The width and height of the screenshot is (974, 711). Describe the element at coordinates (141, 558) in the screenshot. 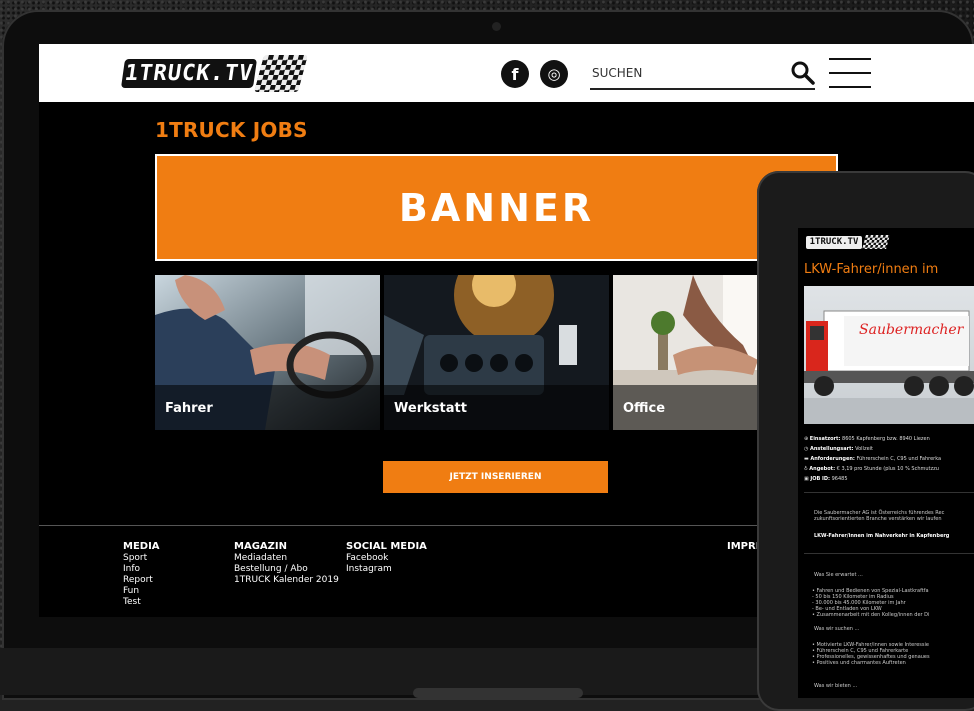

I see `footer-link: Sport` at that location.